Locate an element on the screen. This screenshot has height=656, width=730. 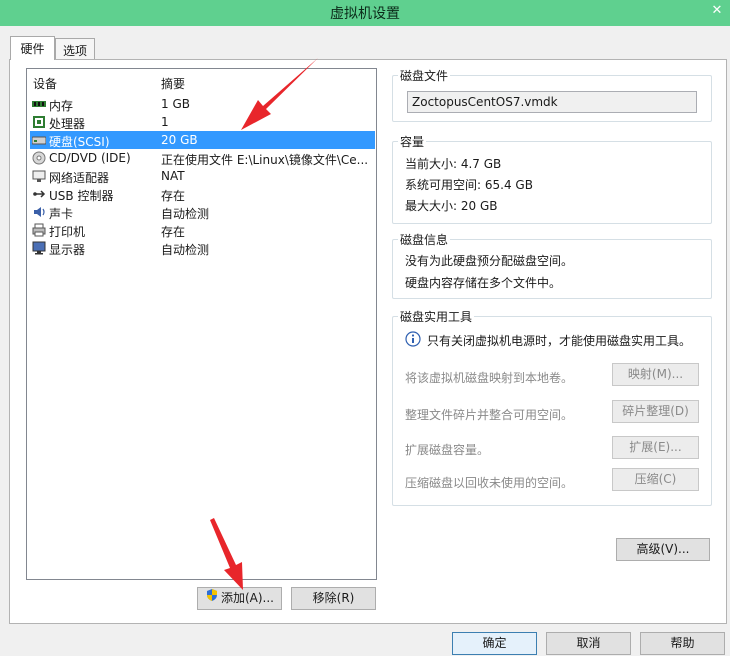
disk-file-group: 磁盘文件 ZoctopusCentOS7.vmdk is located at coordinates (552, 94).